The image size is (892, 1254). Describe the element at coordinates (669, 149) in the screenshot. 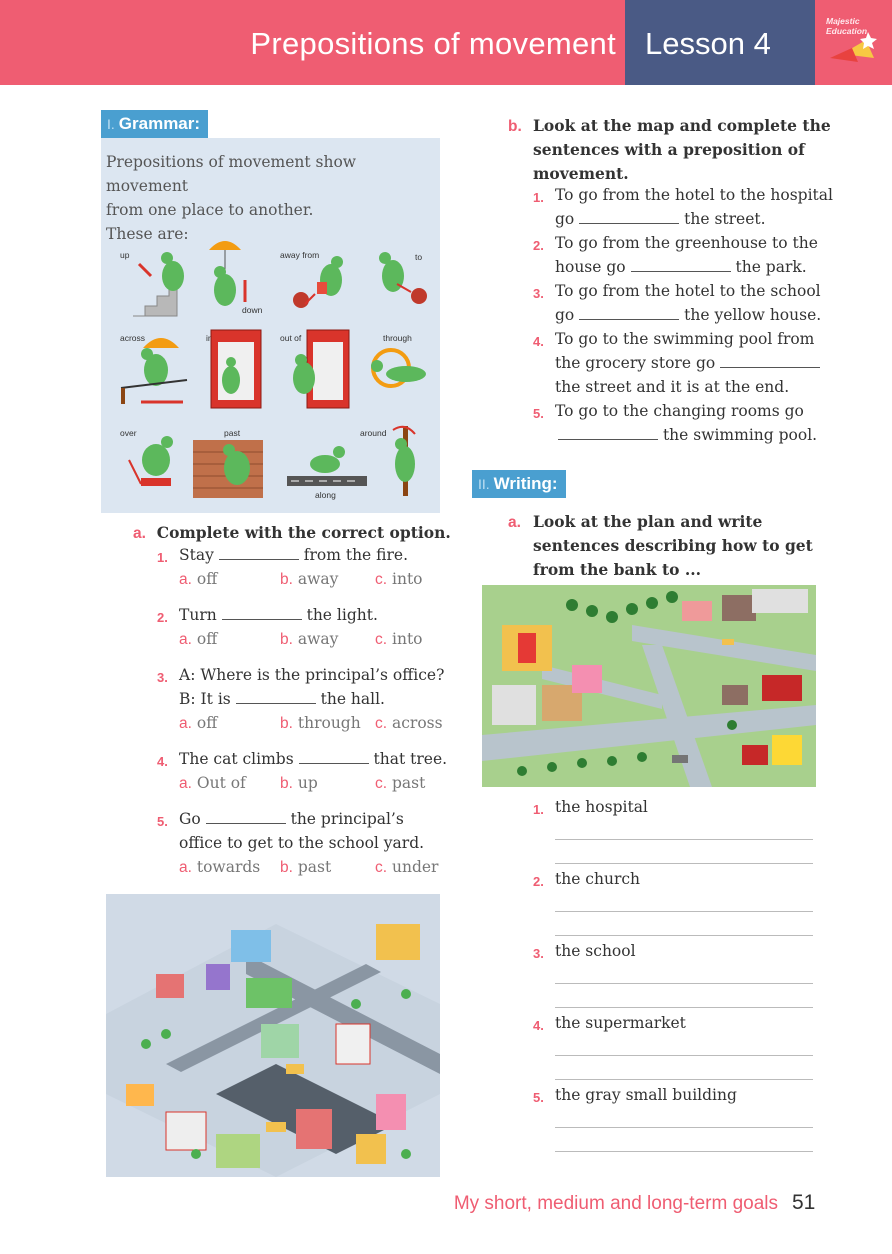

I see `instruction-line: sentences with a preposition of` at that location.